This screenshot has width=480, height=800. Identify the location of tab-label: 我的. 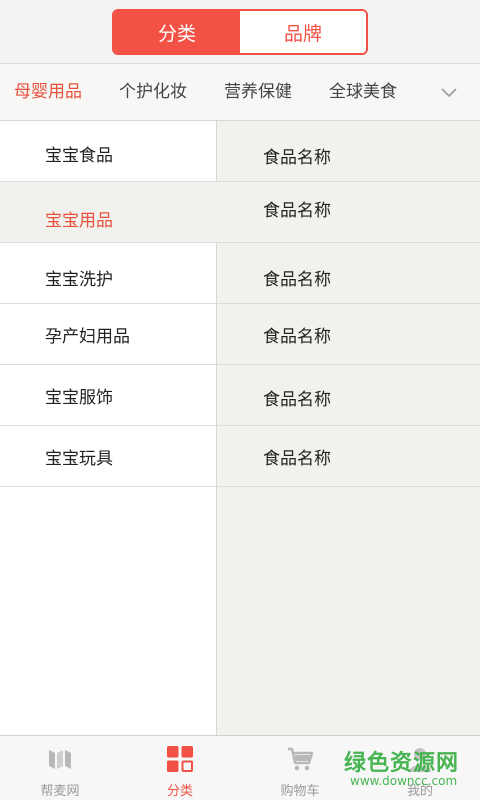
(419, 791).